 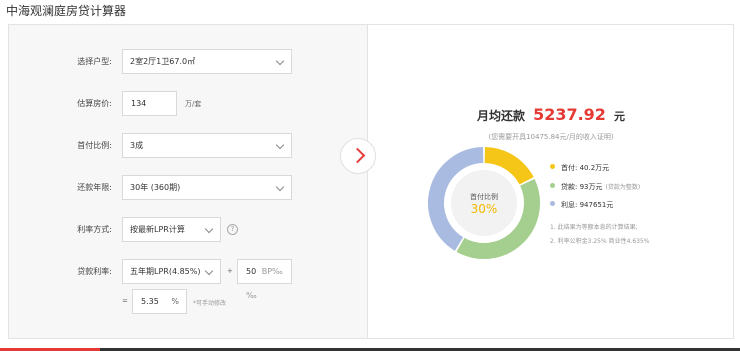 I want to click on house-type-label: 选择户型:, so click(x=94, y=61).